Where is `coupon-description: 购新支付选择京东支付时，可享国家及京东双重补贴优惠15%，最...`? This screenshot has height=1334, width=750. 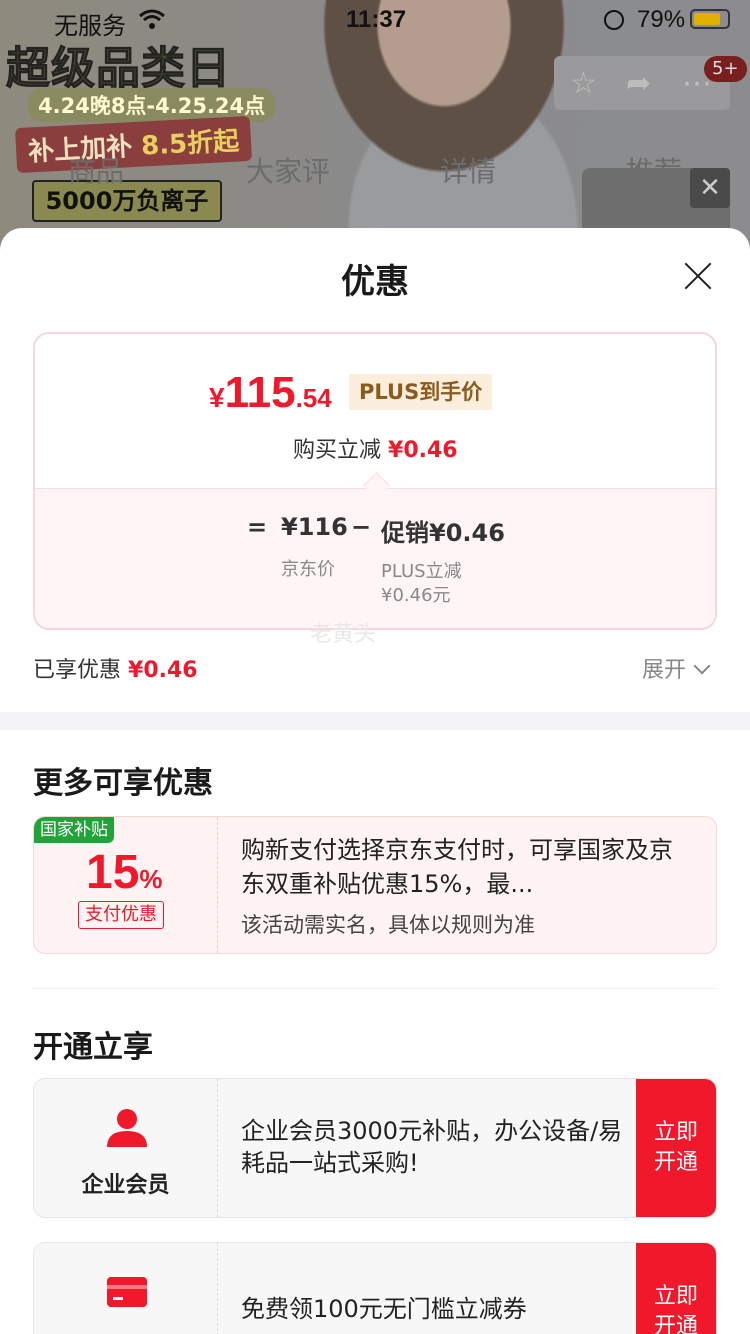 coupon-description: 购新支付选择京东支付时，可享国家及京东双重补贴优惠15%，最... is located at coordinates (457, 867).